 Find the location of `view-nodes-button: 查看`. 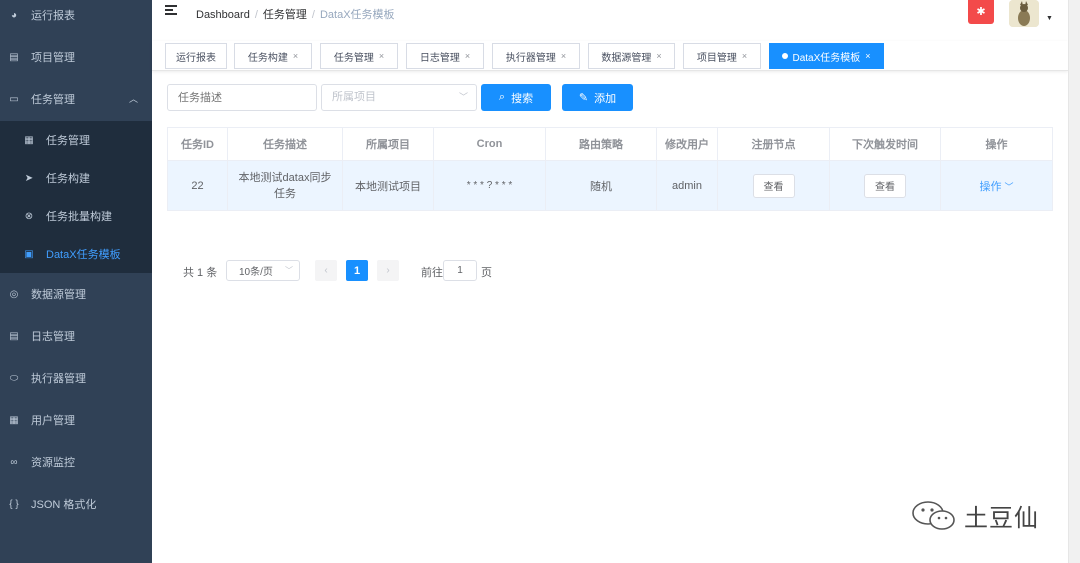

view-nodes-button: 查看 is located at coordinates (773, 185).